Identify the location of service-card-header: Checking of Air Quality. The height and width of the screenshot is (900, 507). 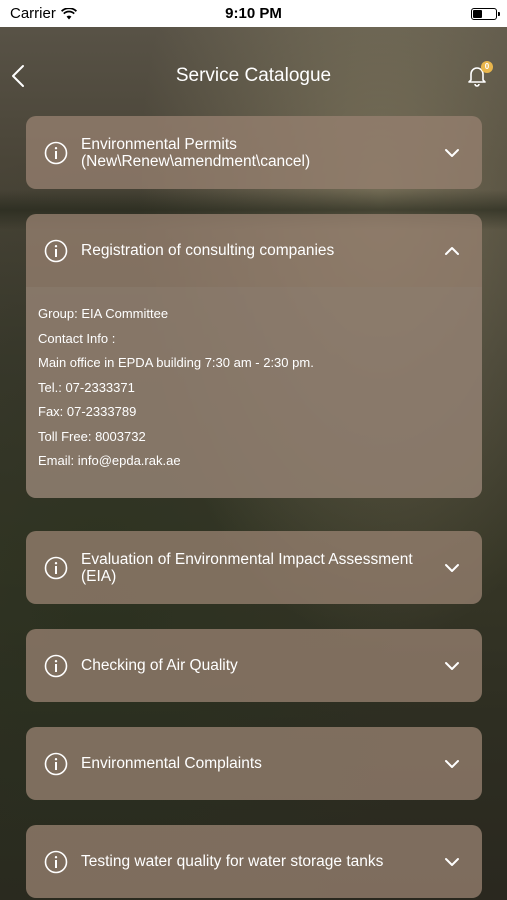
(254, 665).